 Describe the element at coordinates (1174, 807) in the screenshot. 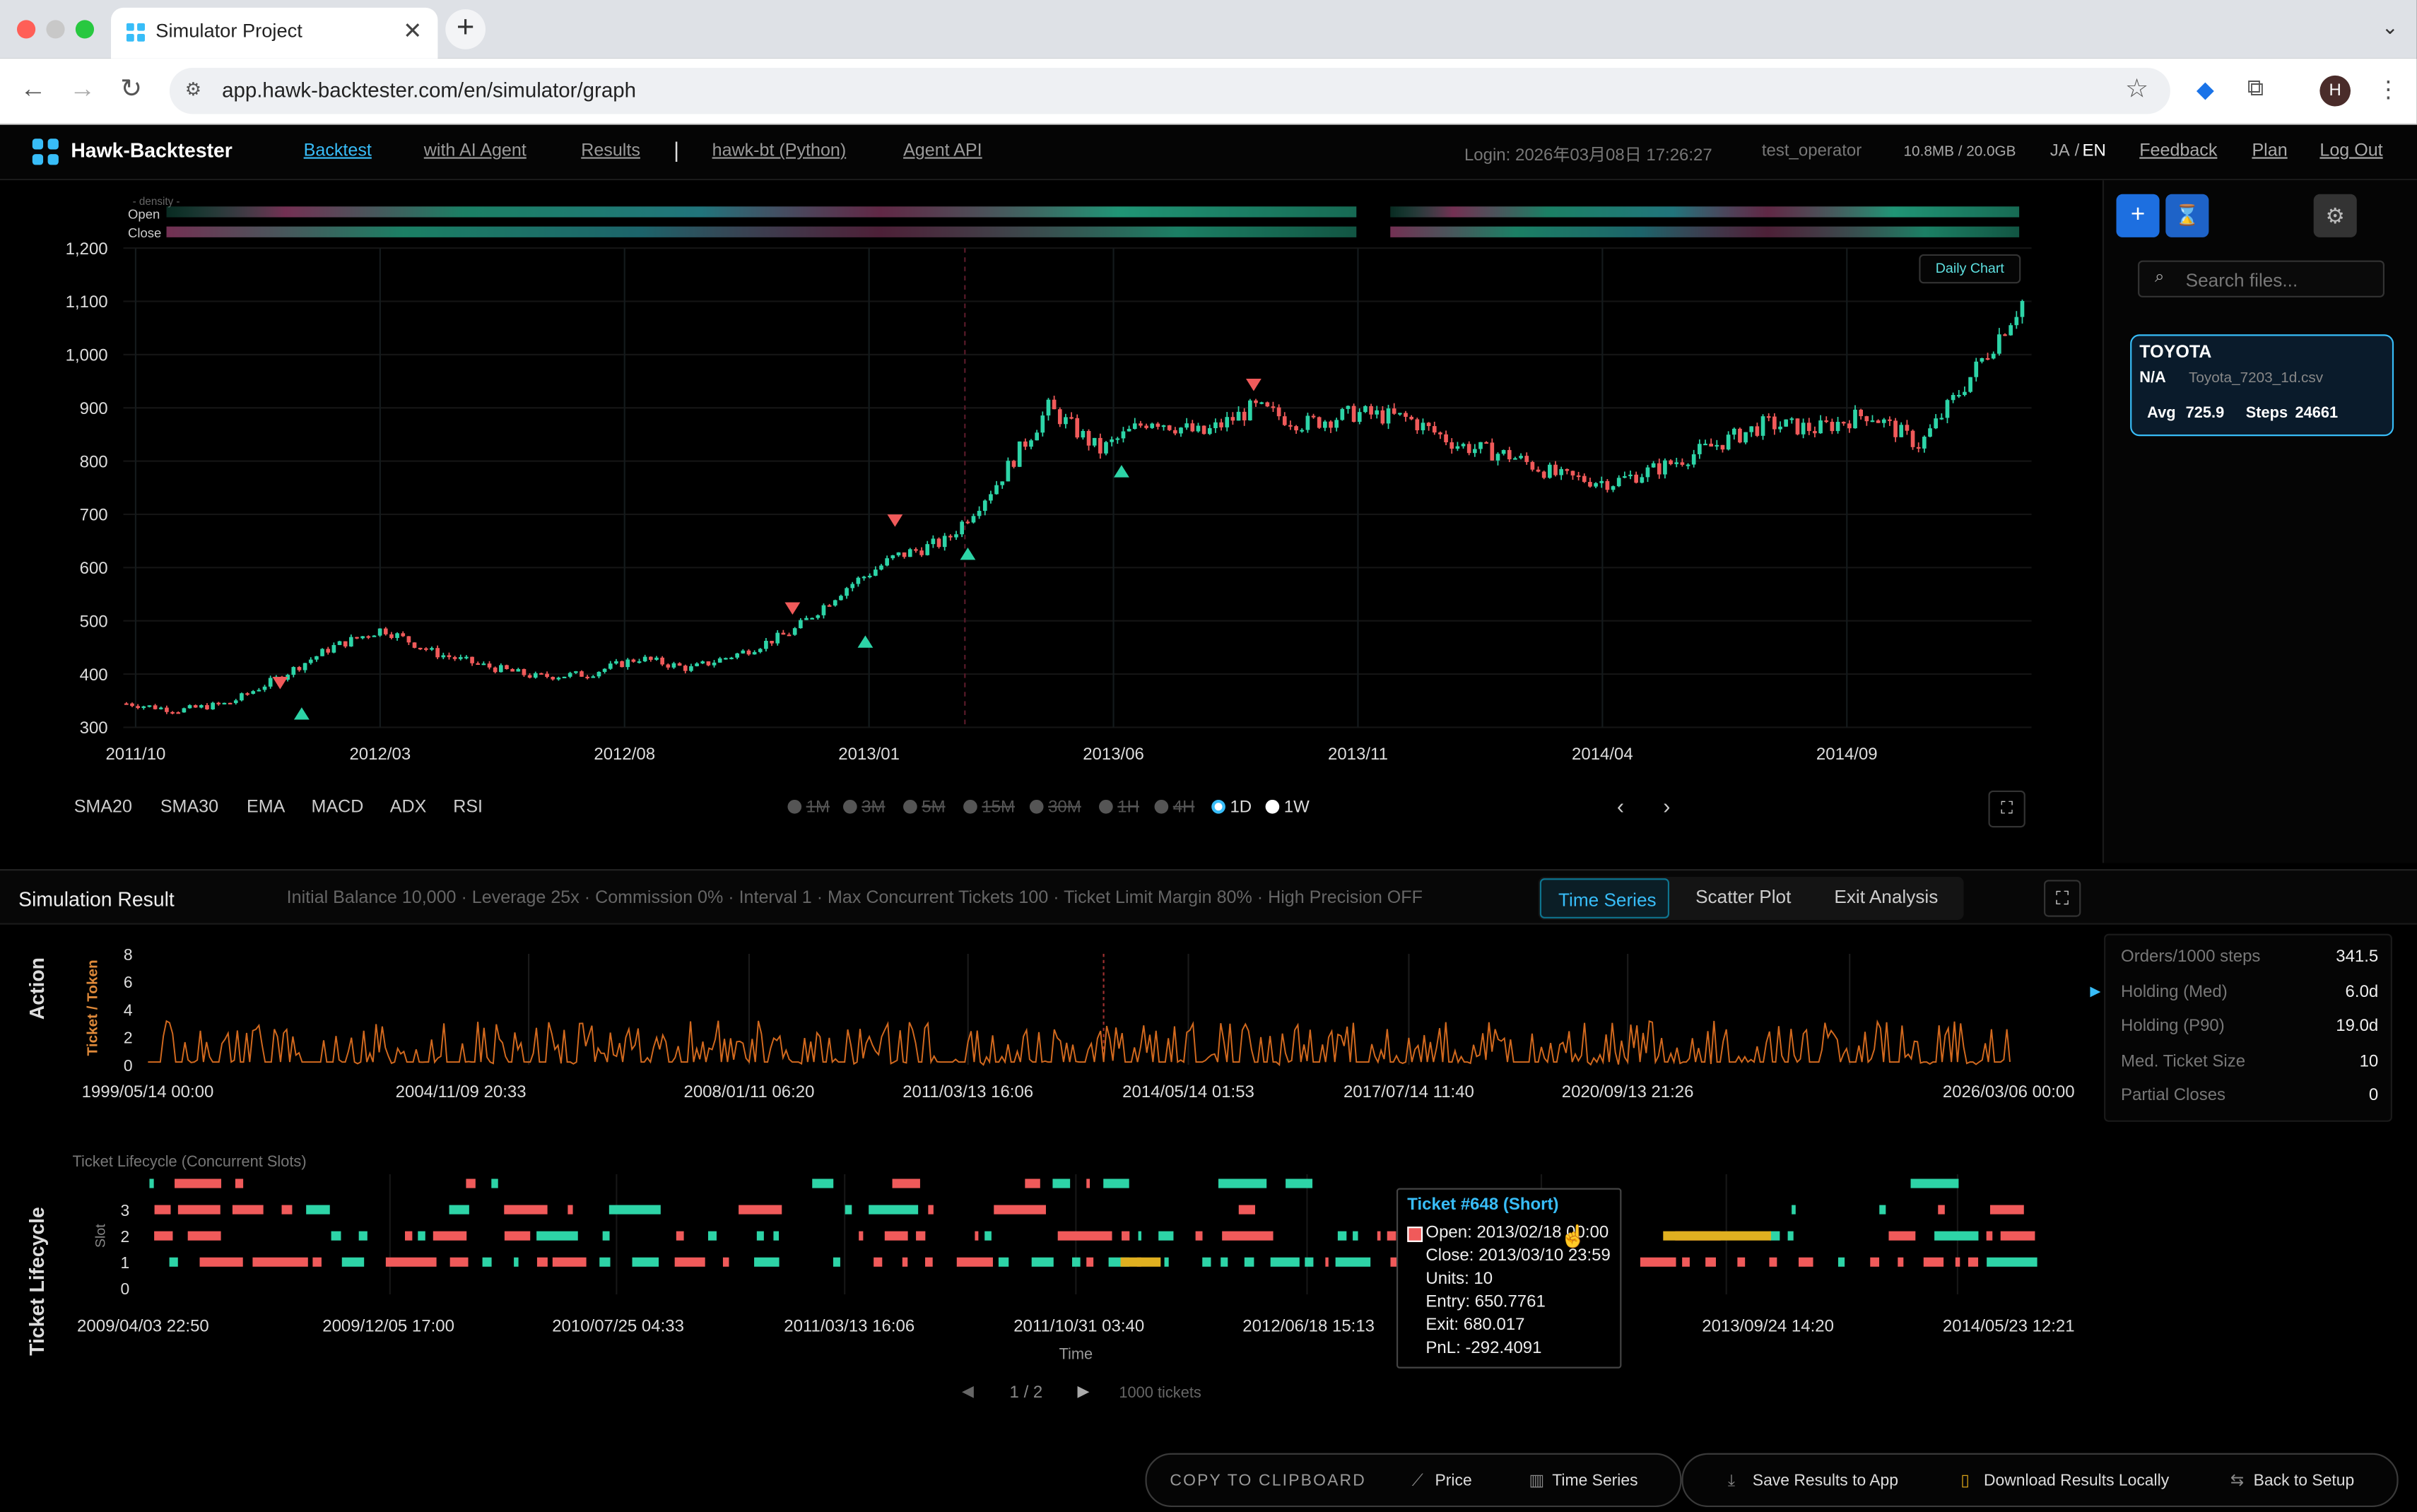

I see `timeframe-4h: 4H` at that location.